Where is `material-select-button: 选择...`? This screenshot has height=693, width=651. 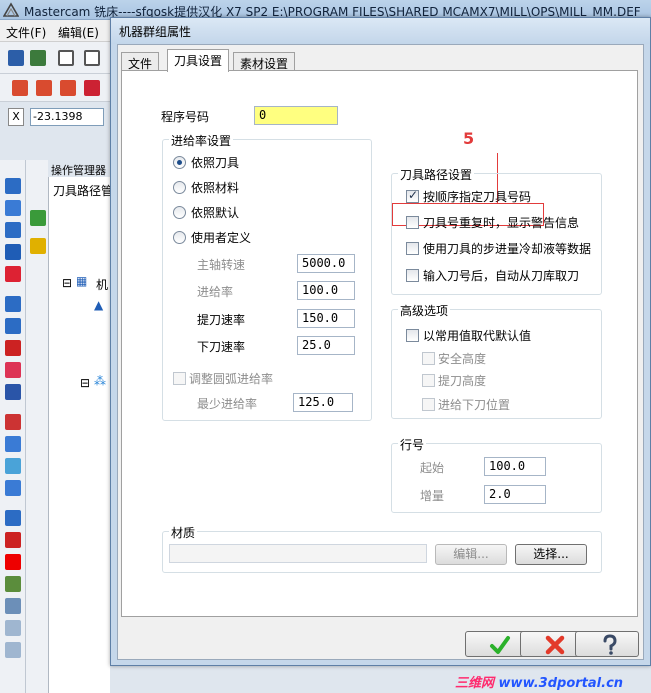 material-select-button: 选择... is located at coordinates (551, 554).